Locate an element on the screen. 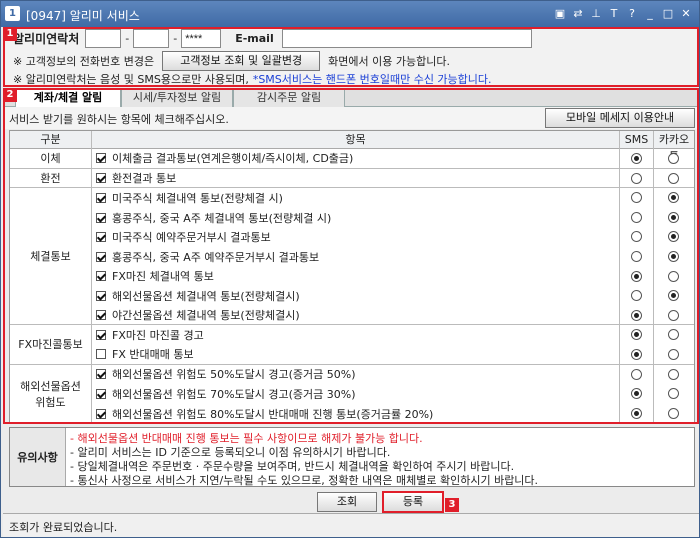 This screenshot has height=538, width=700. title-bar-buttons: ▣ ⇄ ⊥ T ? _ □ ✕ is located at coordinates (623, 13).